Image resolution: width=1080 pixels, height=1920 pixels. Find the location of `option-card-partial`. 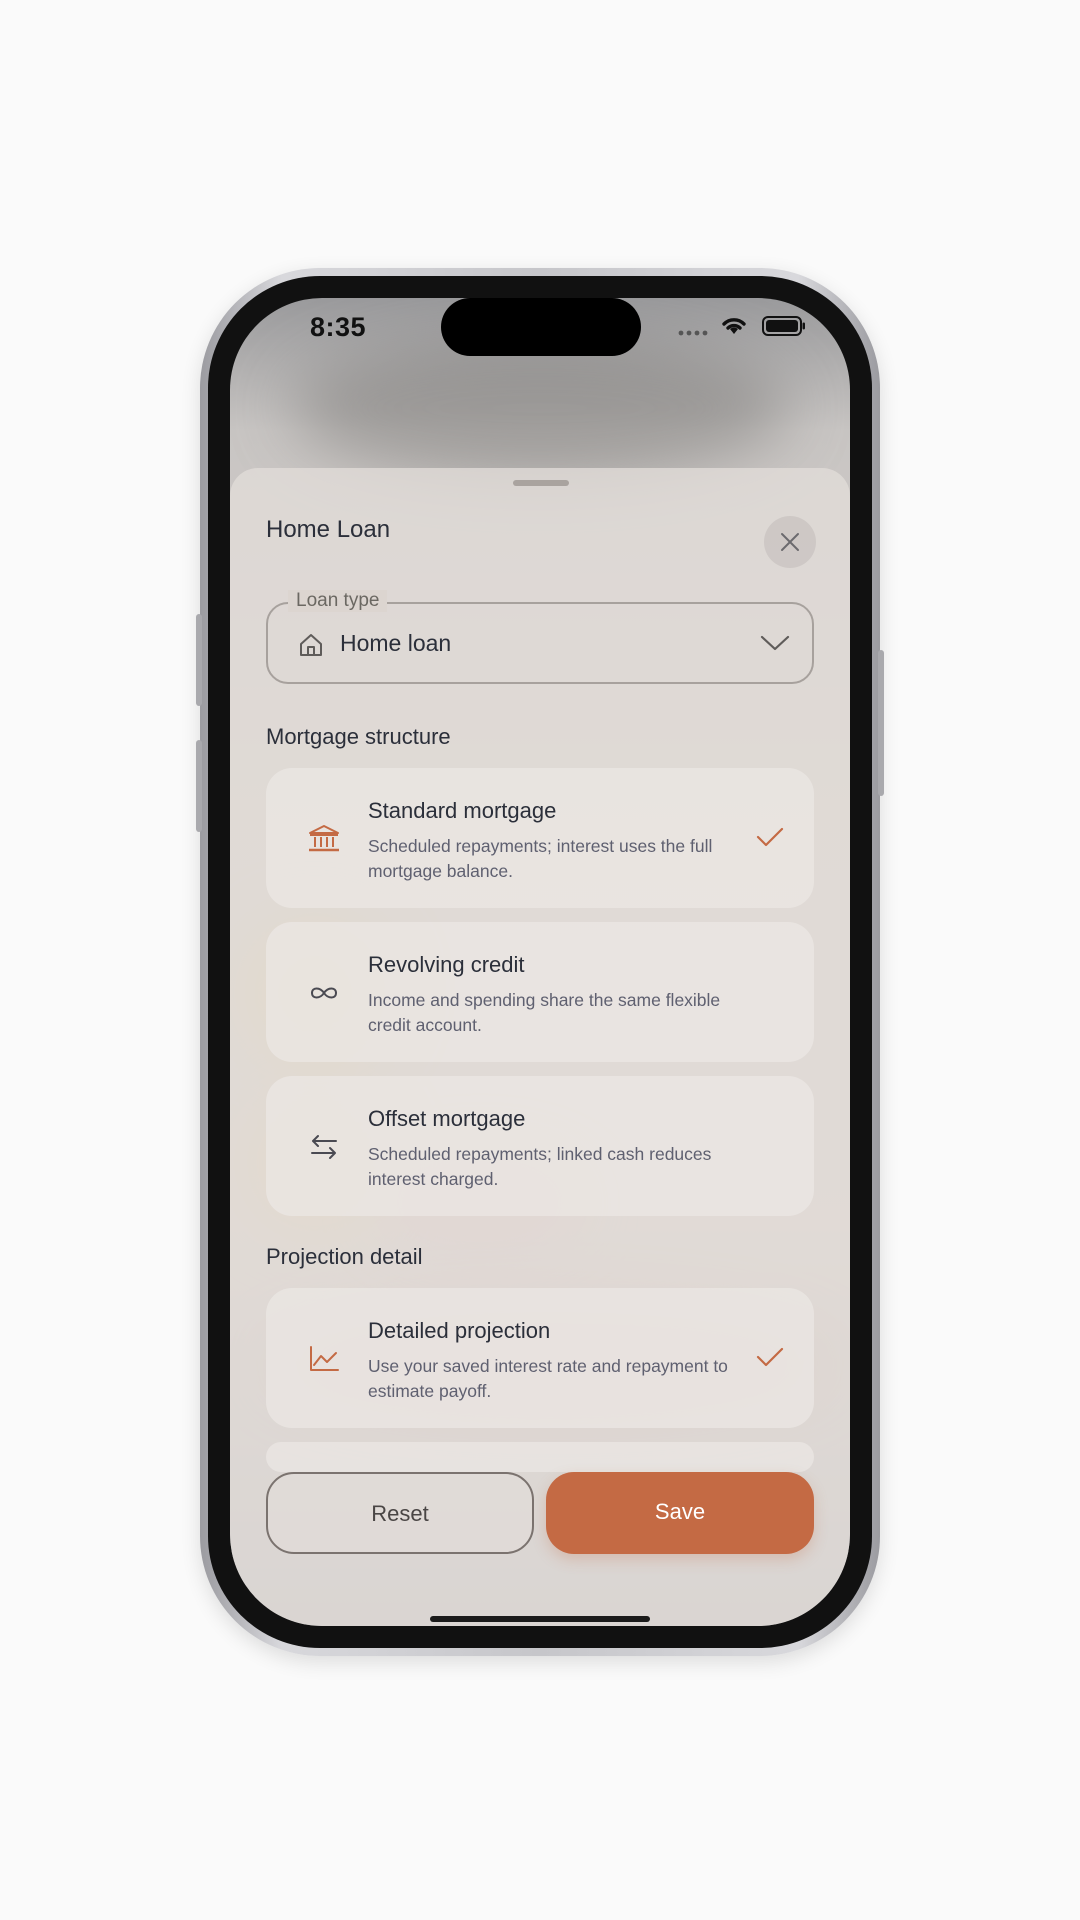

option-card-partial is located at coordinates (540, 1457).